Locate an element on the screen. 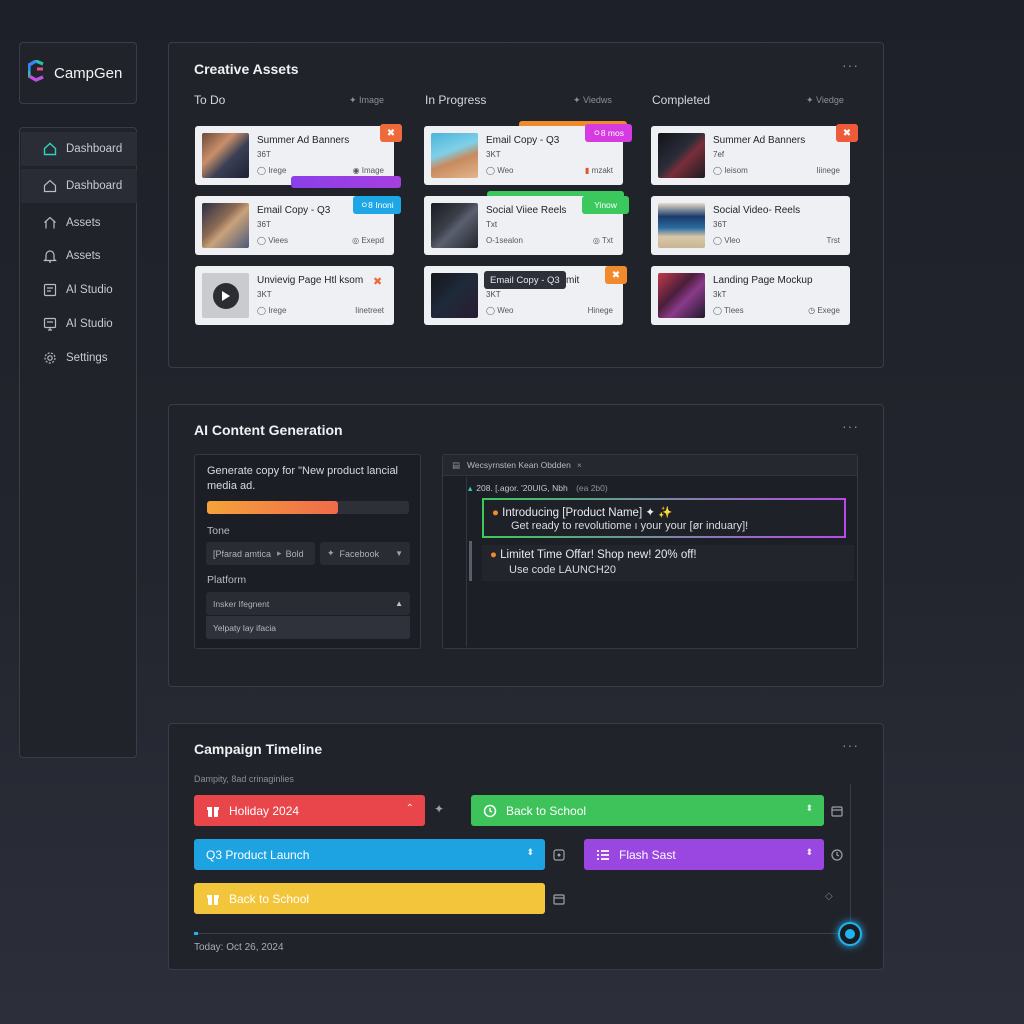 This screenshot has height=1024, width=1024. gear-icon is located at coordinates (50, 358).